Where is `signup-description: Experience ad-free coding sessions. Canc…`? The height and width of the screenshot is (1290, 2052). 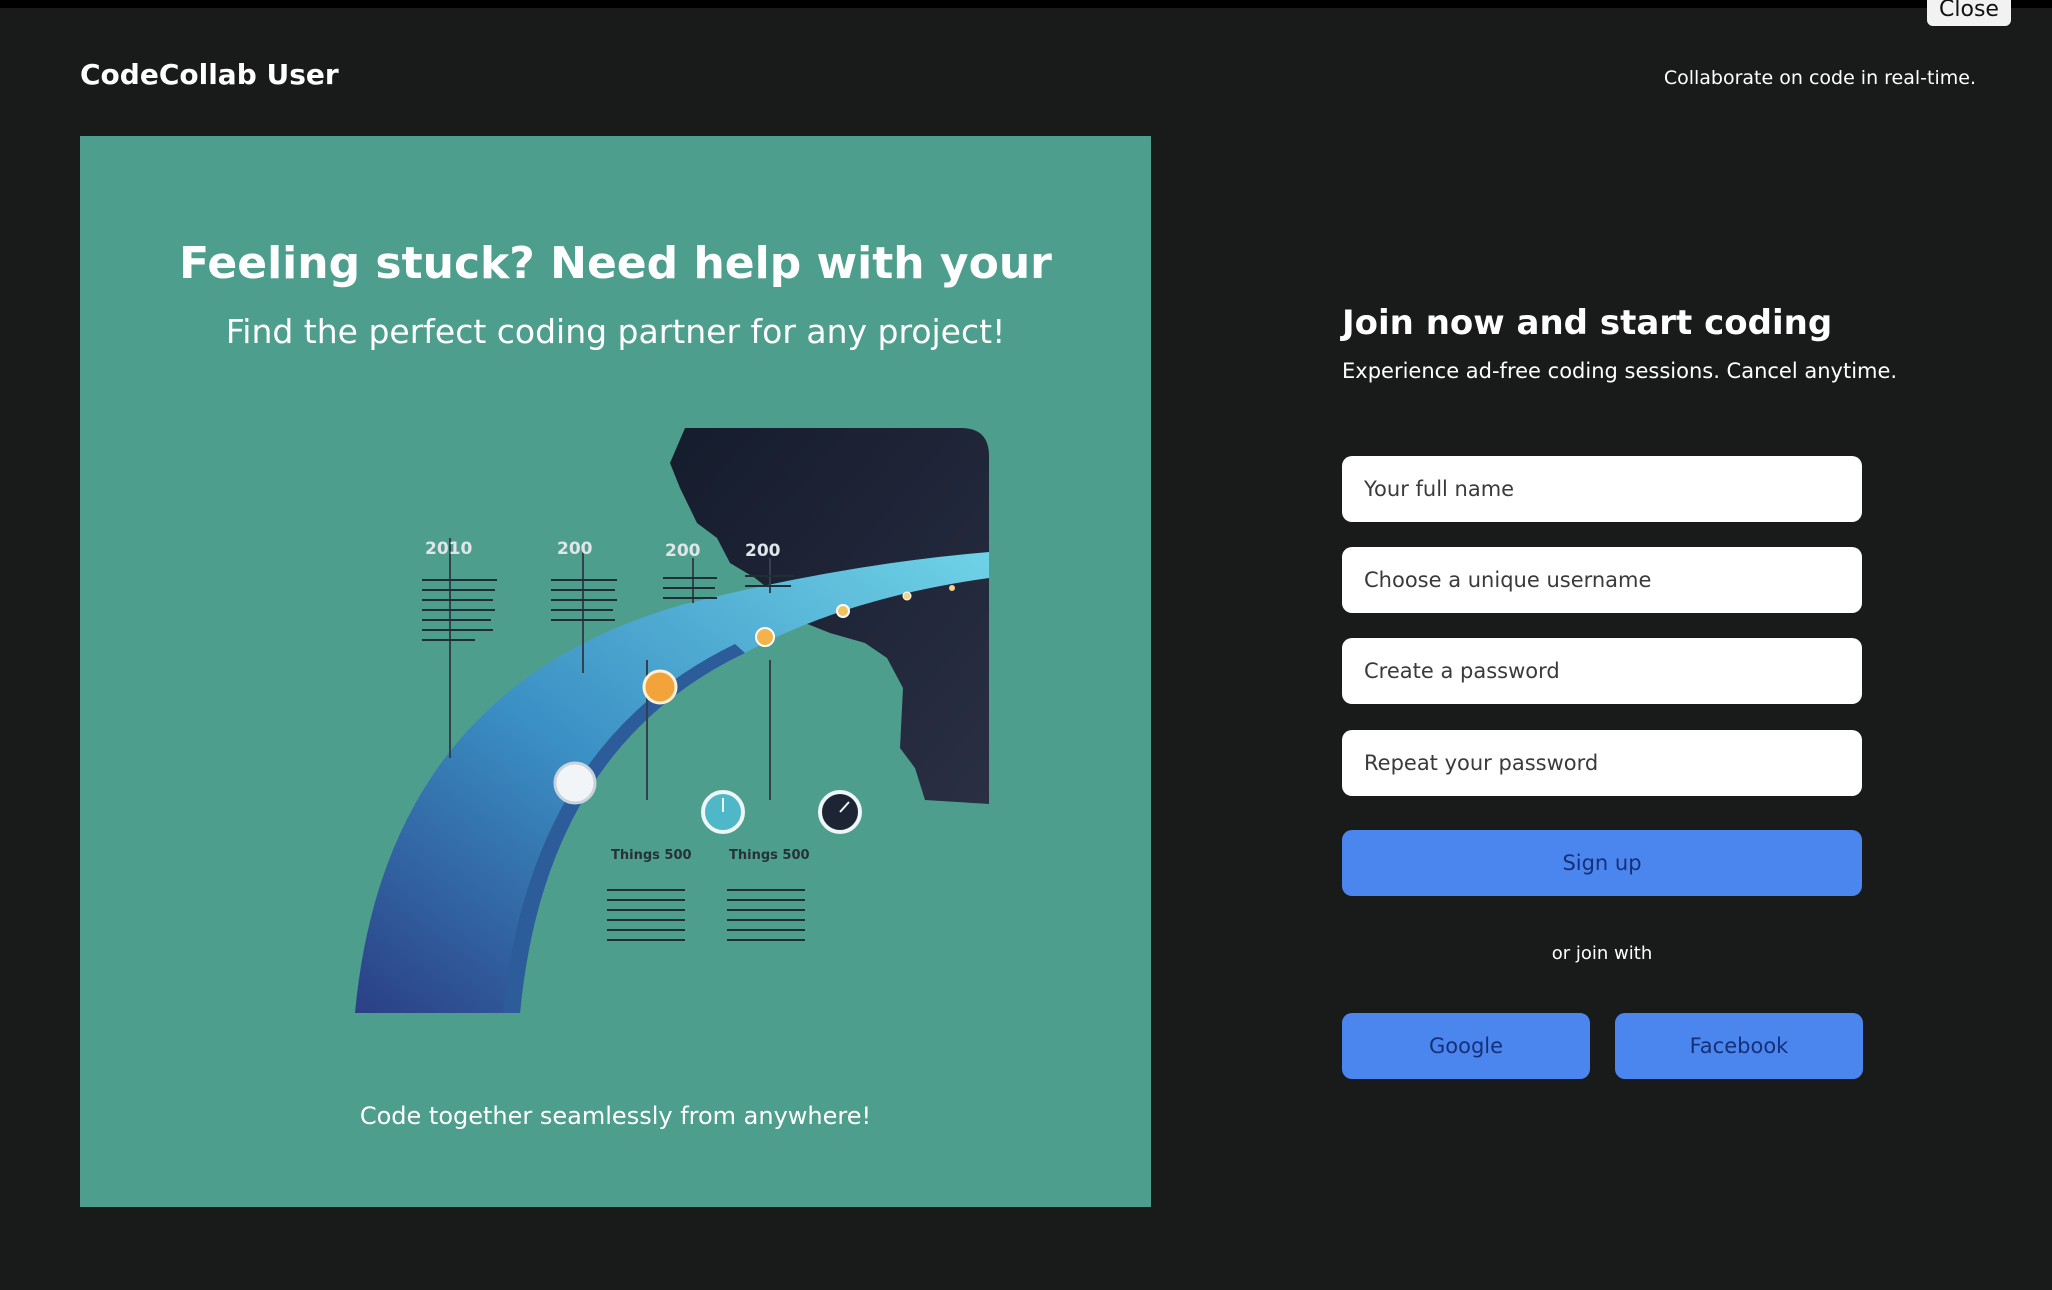
signup-description: Experience ad-free coding sessions. Canc… is located at coordinates (1620, 371).